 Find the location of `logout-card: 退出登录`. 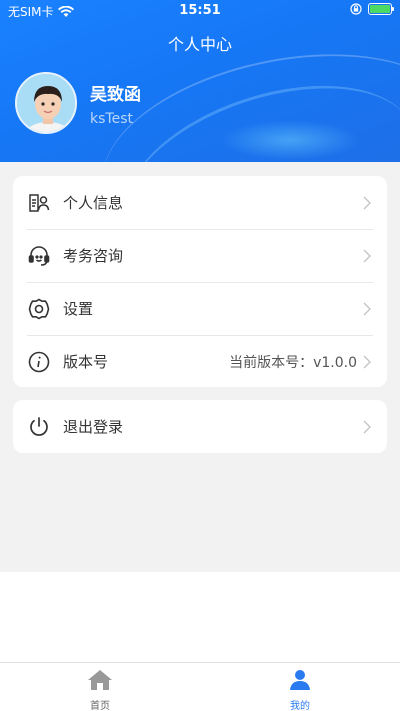

logout-card: 退出登录 is located at coordinates (200, 426).